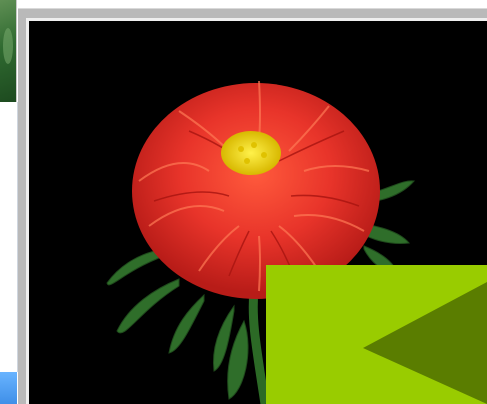  What do you see at coordinates (8, 51) in the screenshot?
I see `previous-thumbnail` at bounding box center [8, 51].